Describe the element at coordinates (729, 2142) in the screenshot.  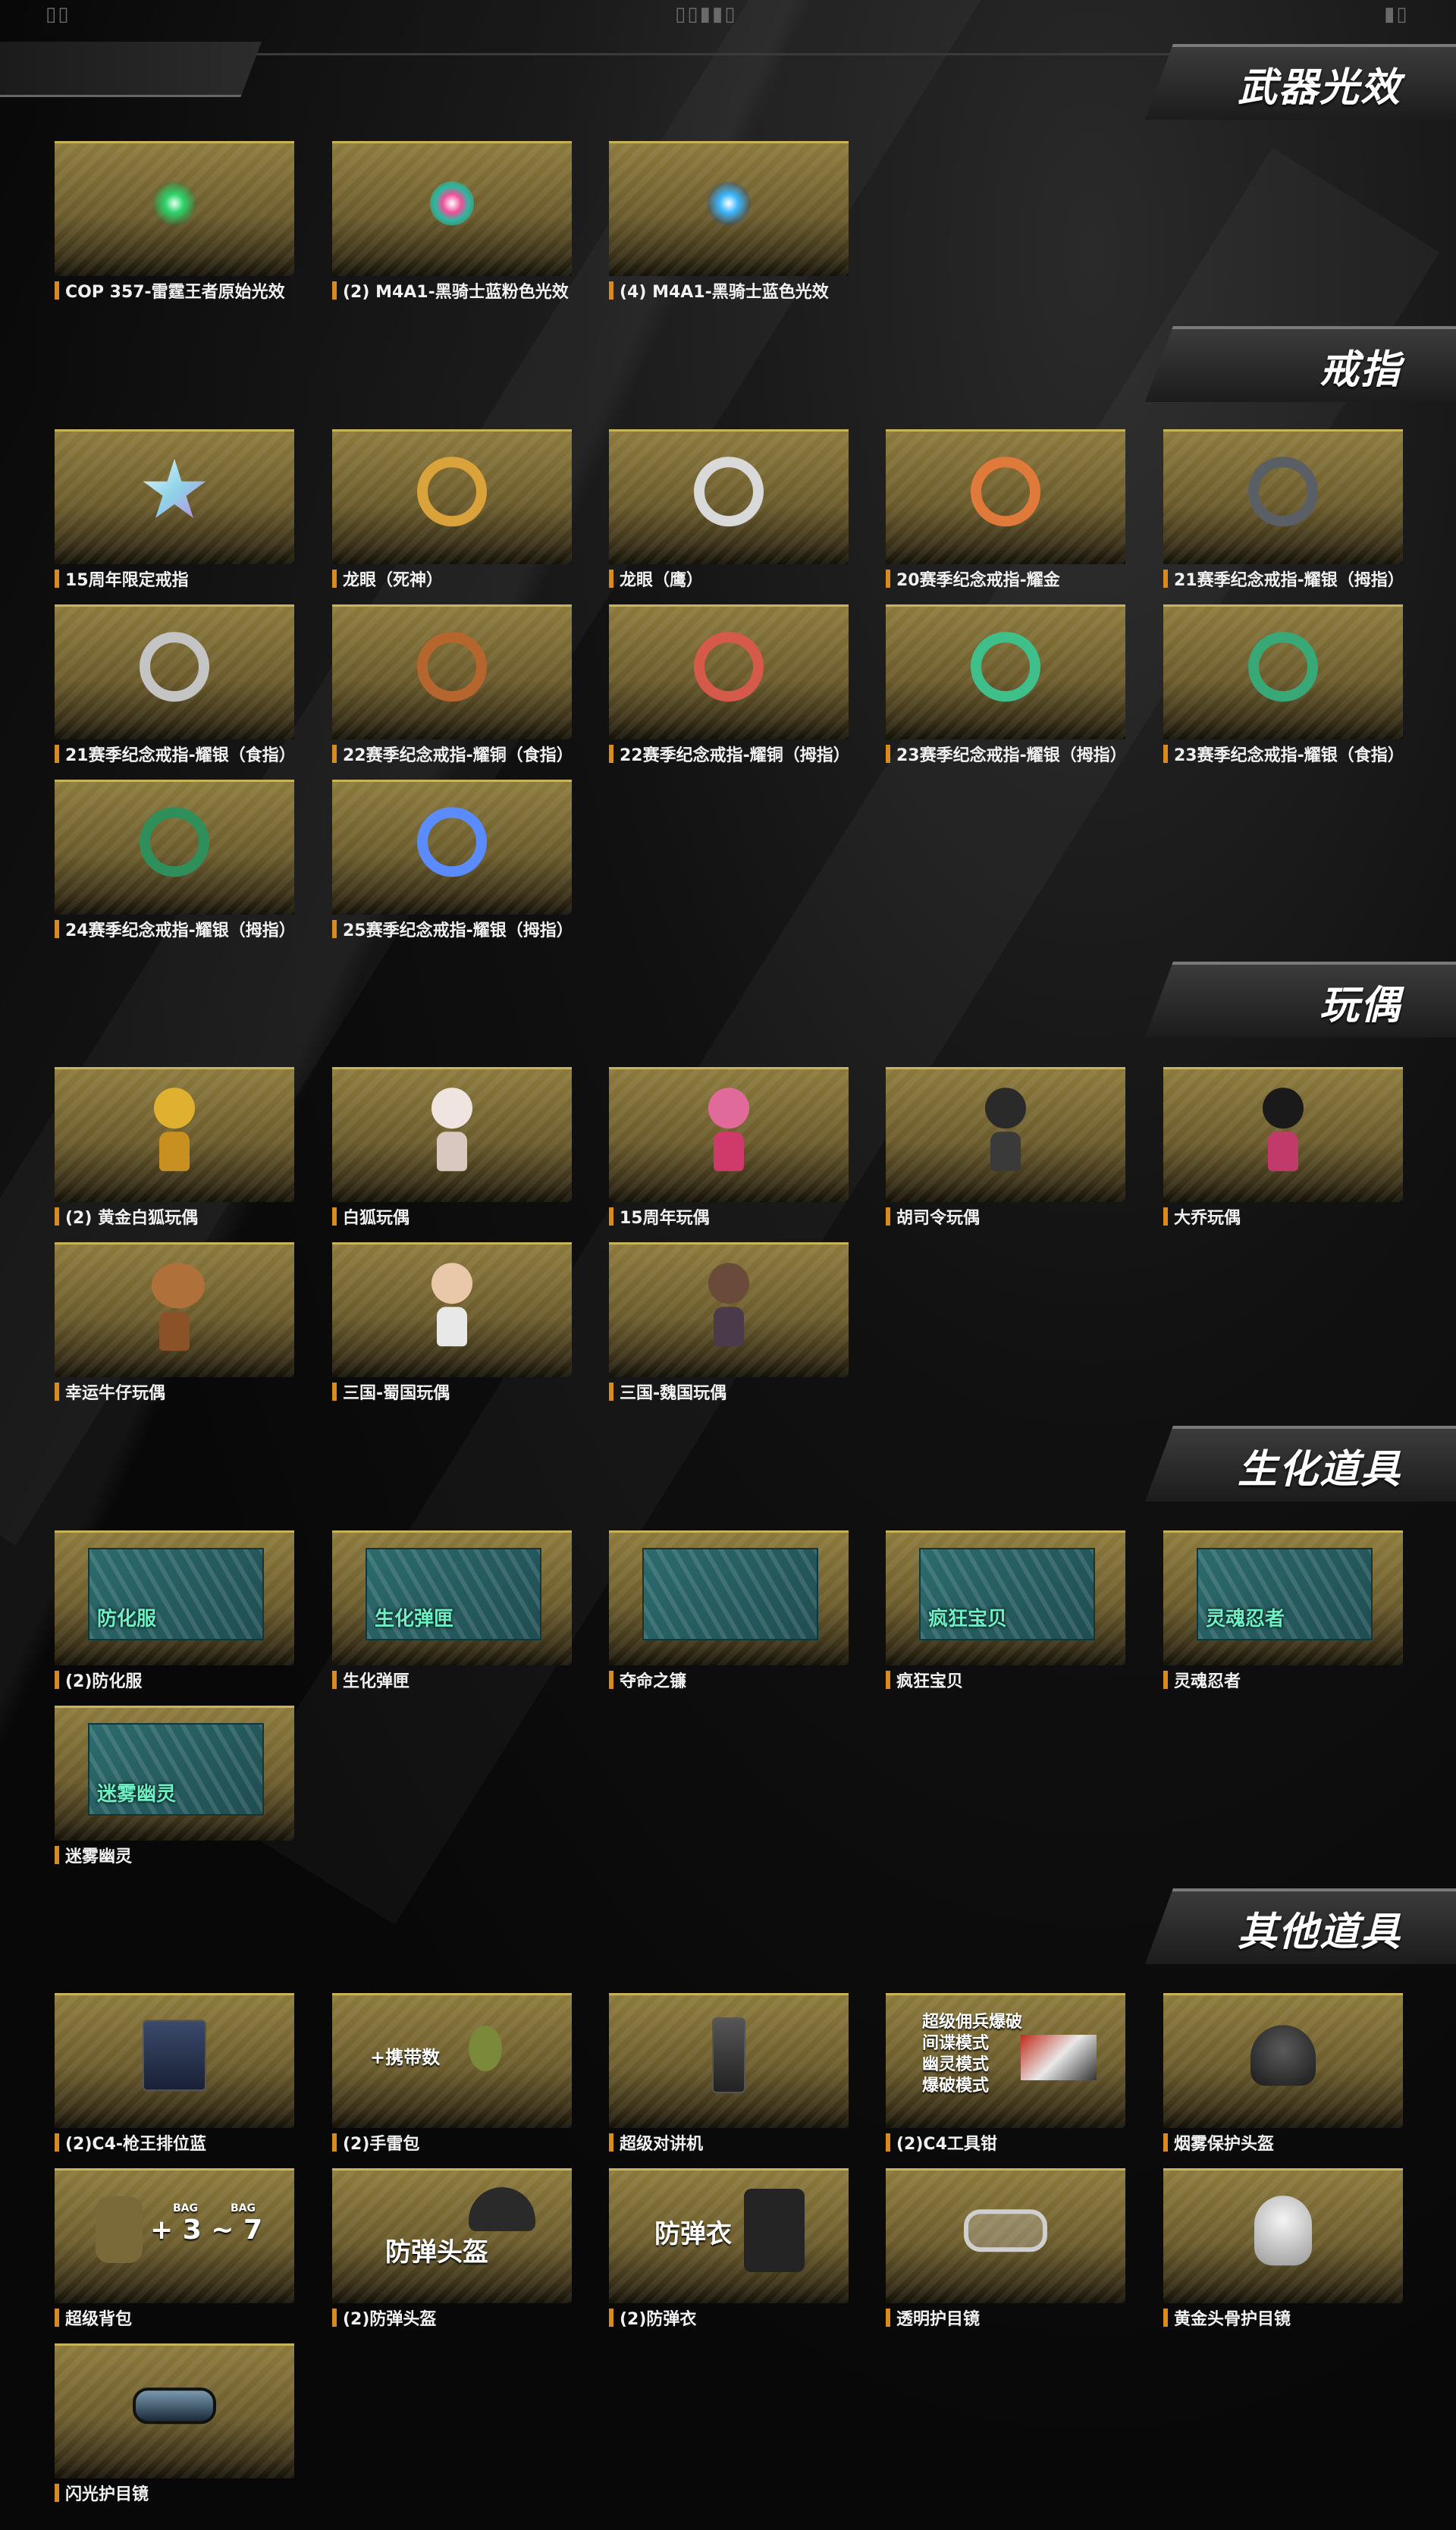
I see `item-label: 超级对讲机` at that location.